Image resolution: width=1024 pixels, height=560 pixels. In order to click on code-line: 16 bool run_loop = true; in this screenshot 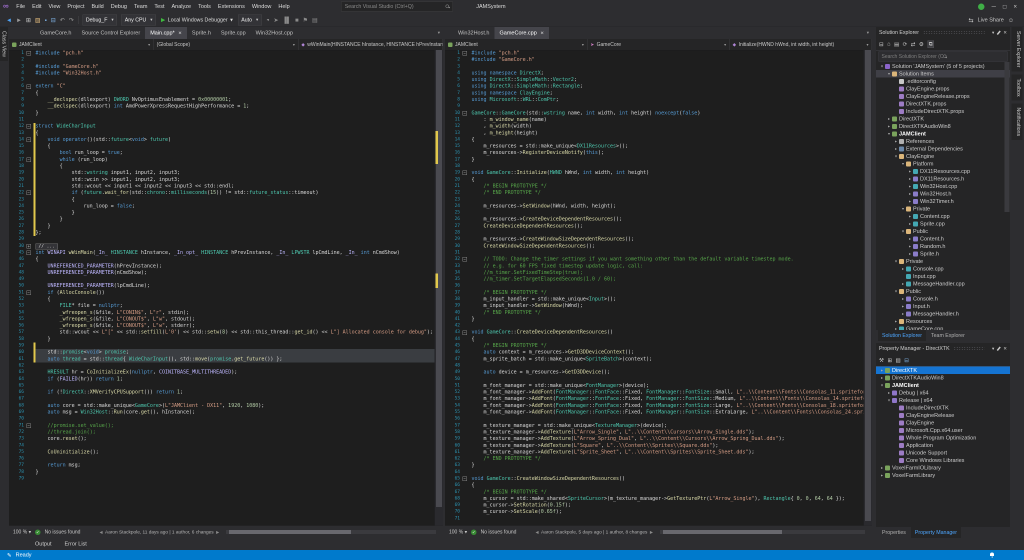, I will do `click(222, 153)`.